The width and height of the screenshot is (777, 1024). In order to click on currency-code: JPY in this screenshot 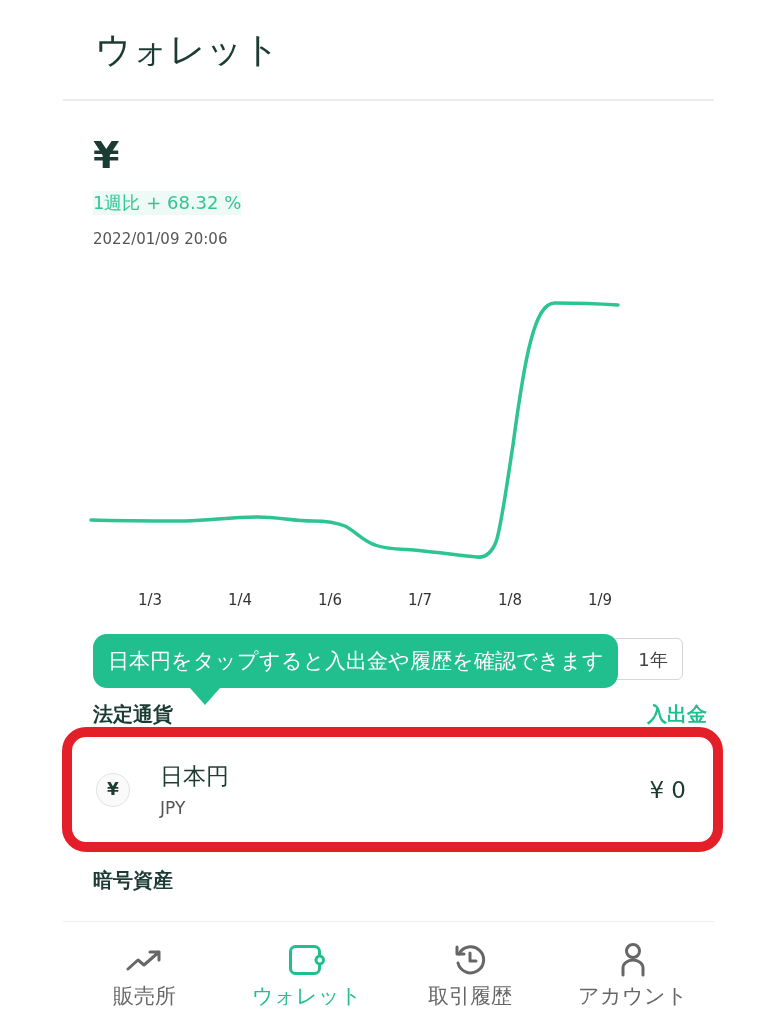, I will do `click(173, 807)`.